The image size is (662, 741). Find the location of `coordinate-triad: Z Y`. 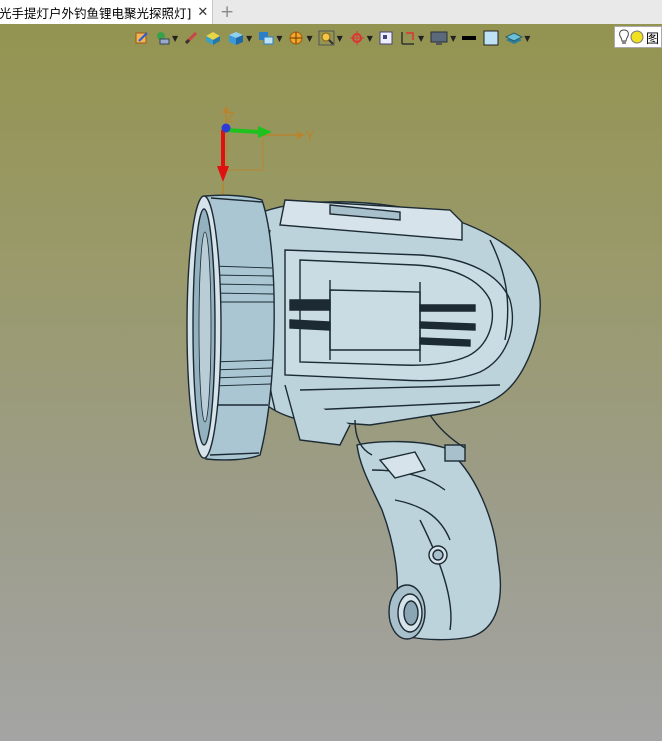

coordinate-triad: Z Y is located at coordinates (265, 154).